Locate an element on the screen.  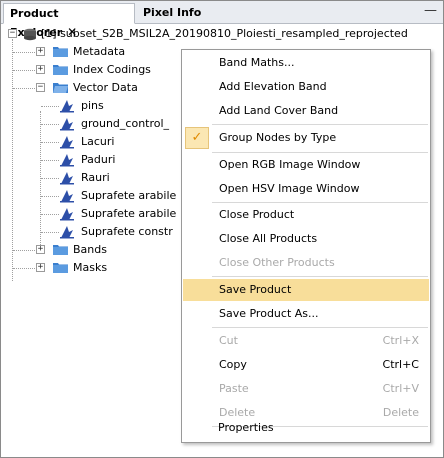
tree-node-masks: + Masks is located at coordinates (101, 268).